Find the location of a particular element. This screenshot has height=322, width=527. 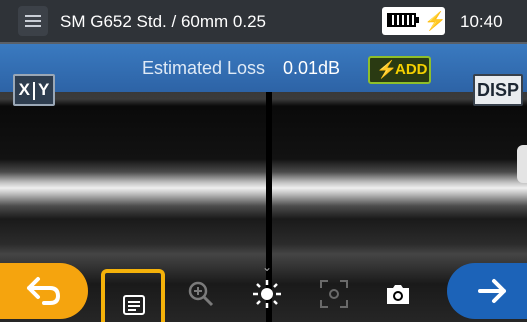

menu-list-button is located at coordinates (133, 295).